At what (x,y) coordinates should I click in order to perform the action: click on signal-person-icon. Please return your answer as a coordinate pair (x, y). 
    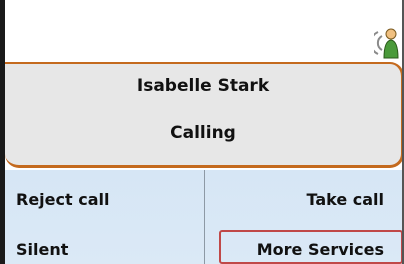
    Looking at the image, I should click on (386, 43).